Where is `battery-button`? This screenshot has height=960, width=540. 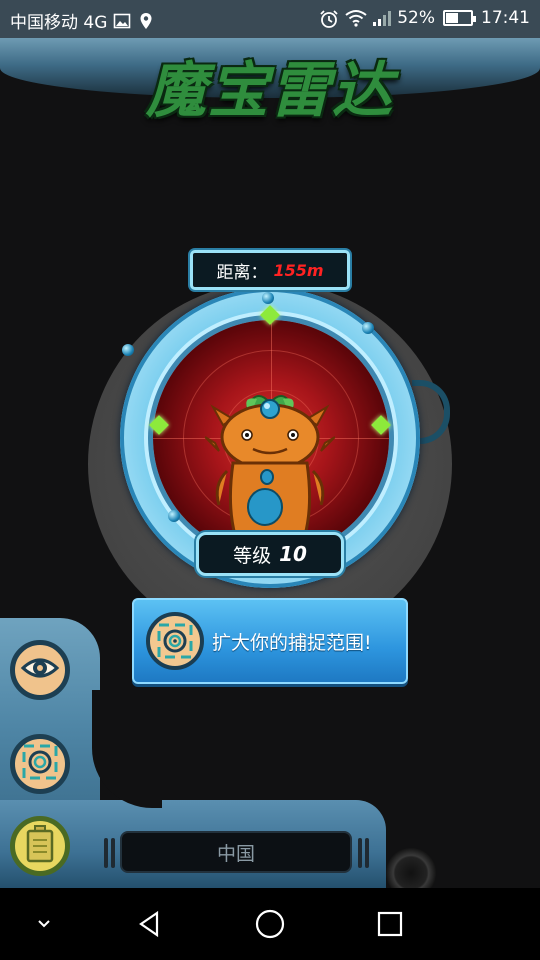
battery-button is located at coordinates (40, 846).